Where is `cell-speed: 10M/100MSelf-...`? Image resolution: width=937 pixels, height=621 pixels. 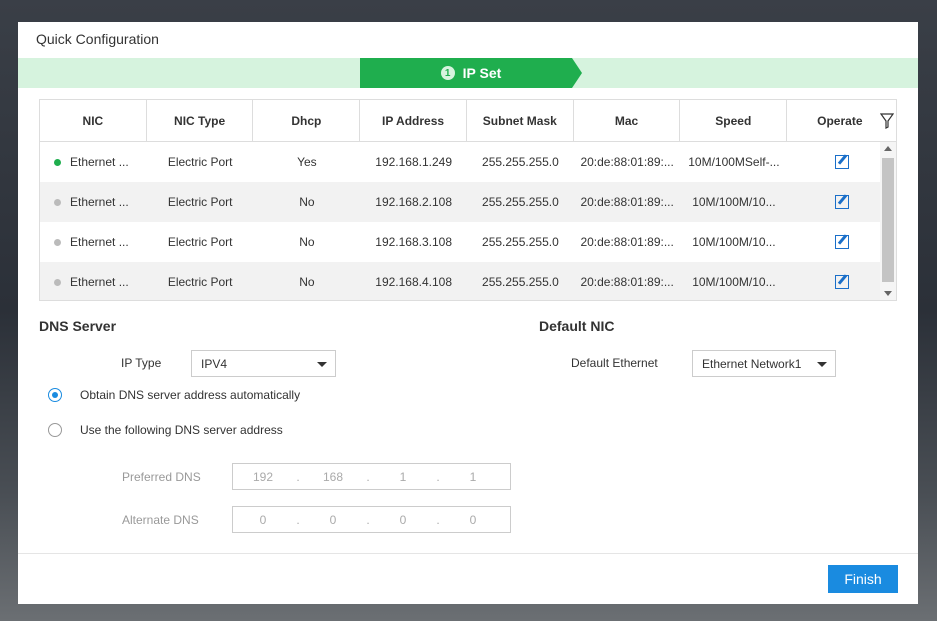
cell-speed: 10M/100MSelf-... is located at coordinates (734, 162).